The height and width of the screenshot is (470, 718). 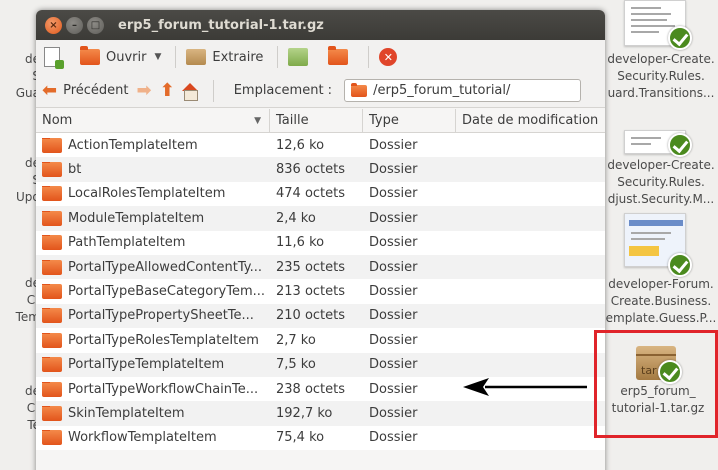 I want to click on row-size: 235 octets, so click(x=311, y=267).